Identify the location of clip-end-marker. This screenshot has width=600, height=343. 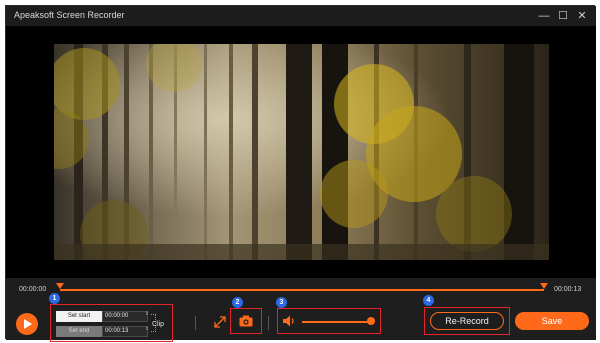
(544, 286).